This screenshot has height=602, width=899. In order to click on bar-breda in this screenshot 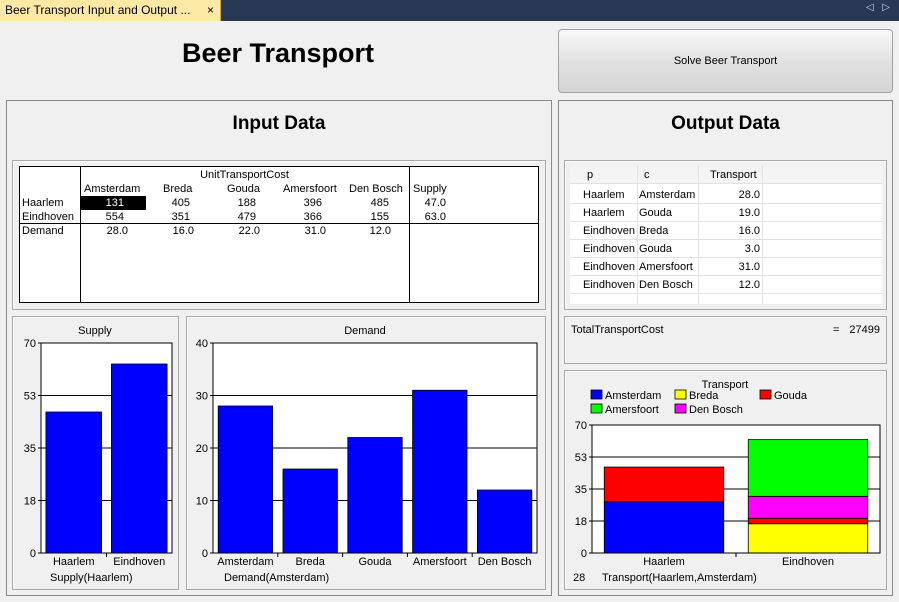, I will do `click(310, 511)`.